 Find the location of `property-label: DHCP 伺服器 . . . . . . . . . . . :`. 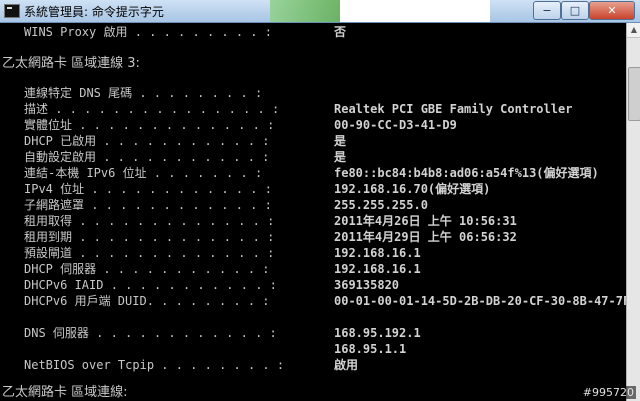

property-label: DHCP 伺服器 . . . . . . . . . . . : is located at coordinates (147, 269).